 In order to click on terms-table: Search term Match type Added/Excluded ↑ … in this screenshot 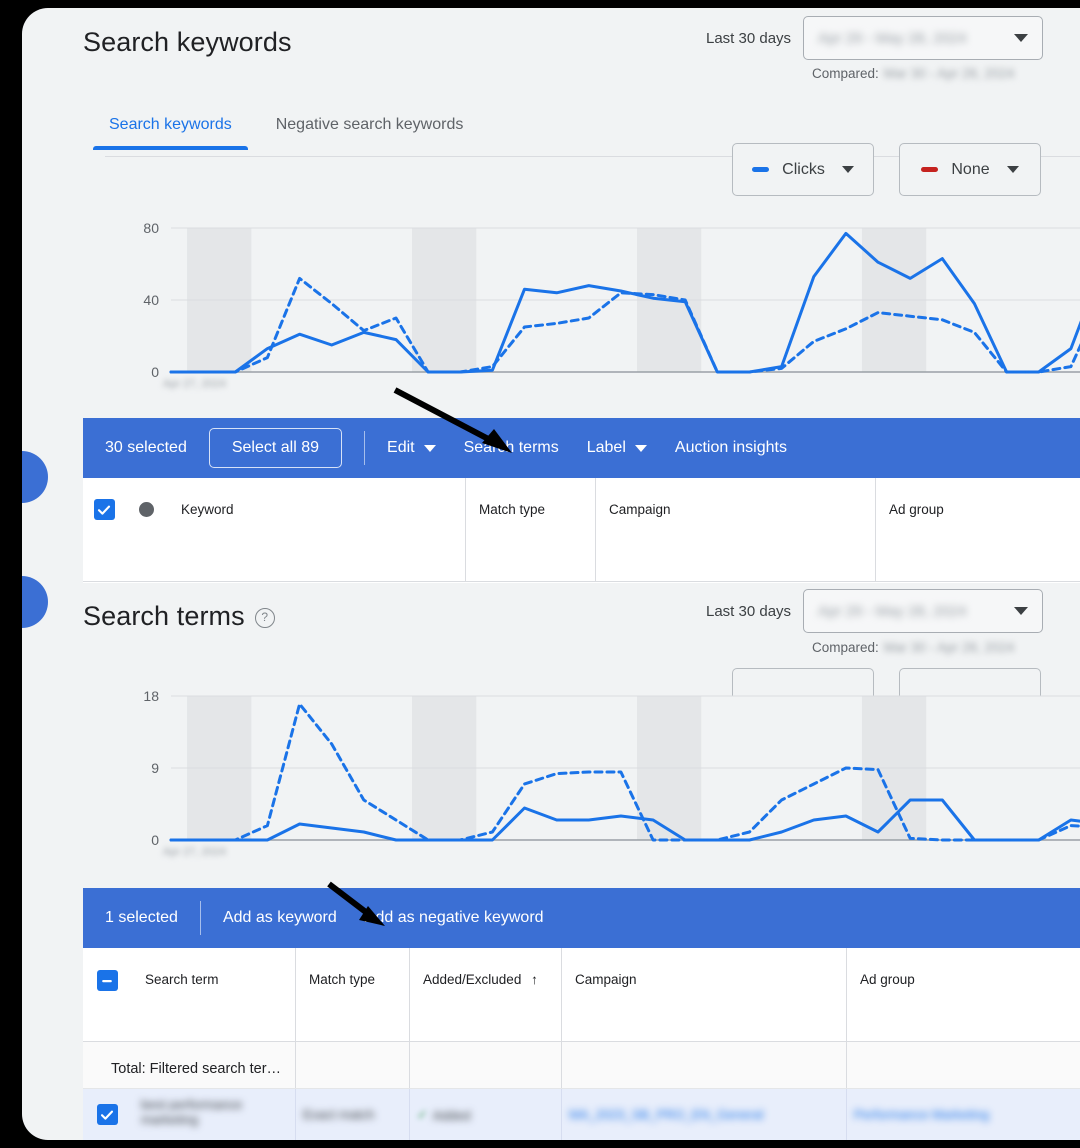, I will do `click(581, 995)`.